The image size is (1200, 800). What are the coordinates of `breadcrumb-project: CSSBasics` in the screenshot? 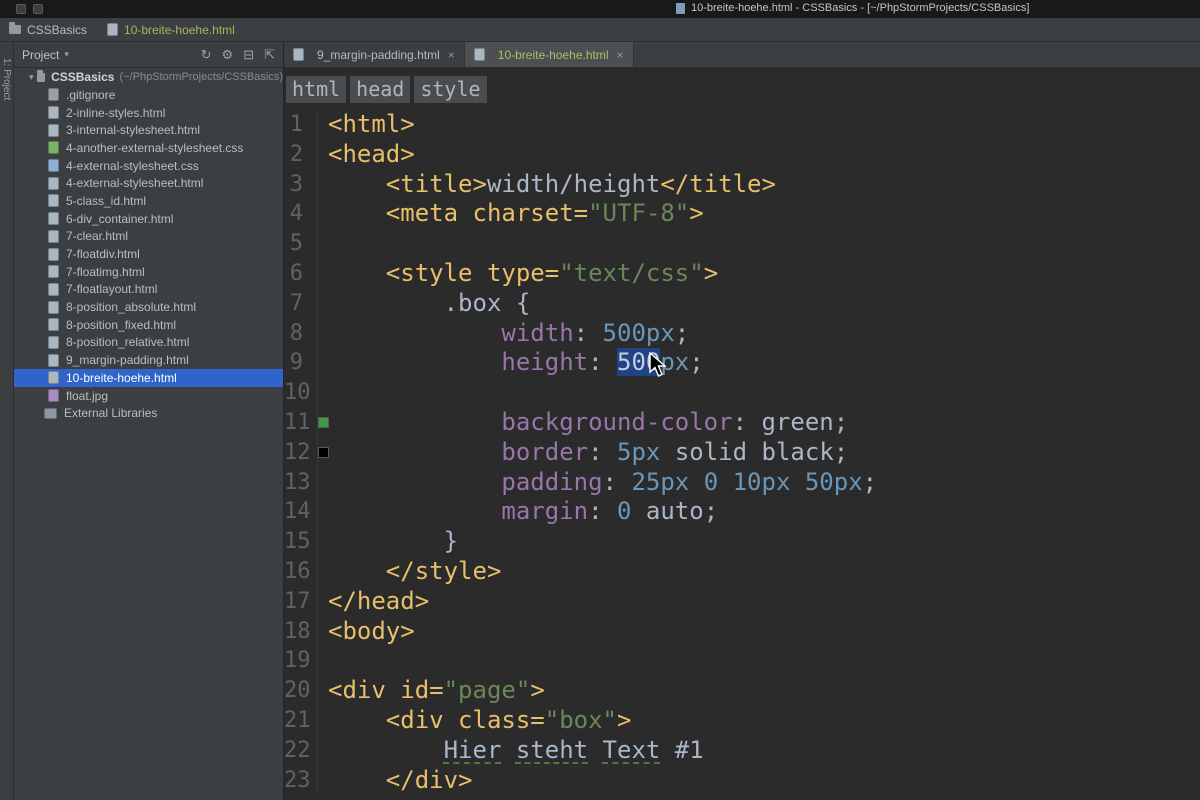 It's located at (48, 29).